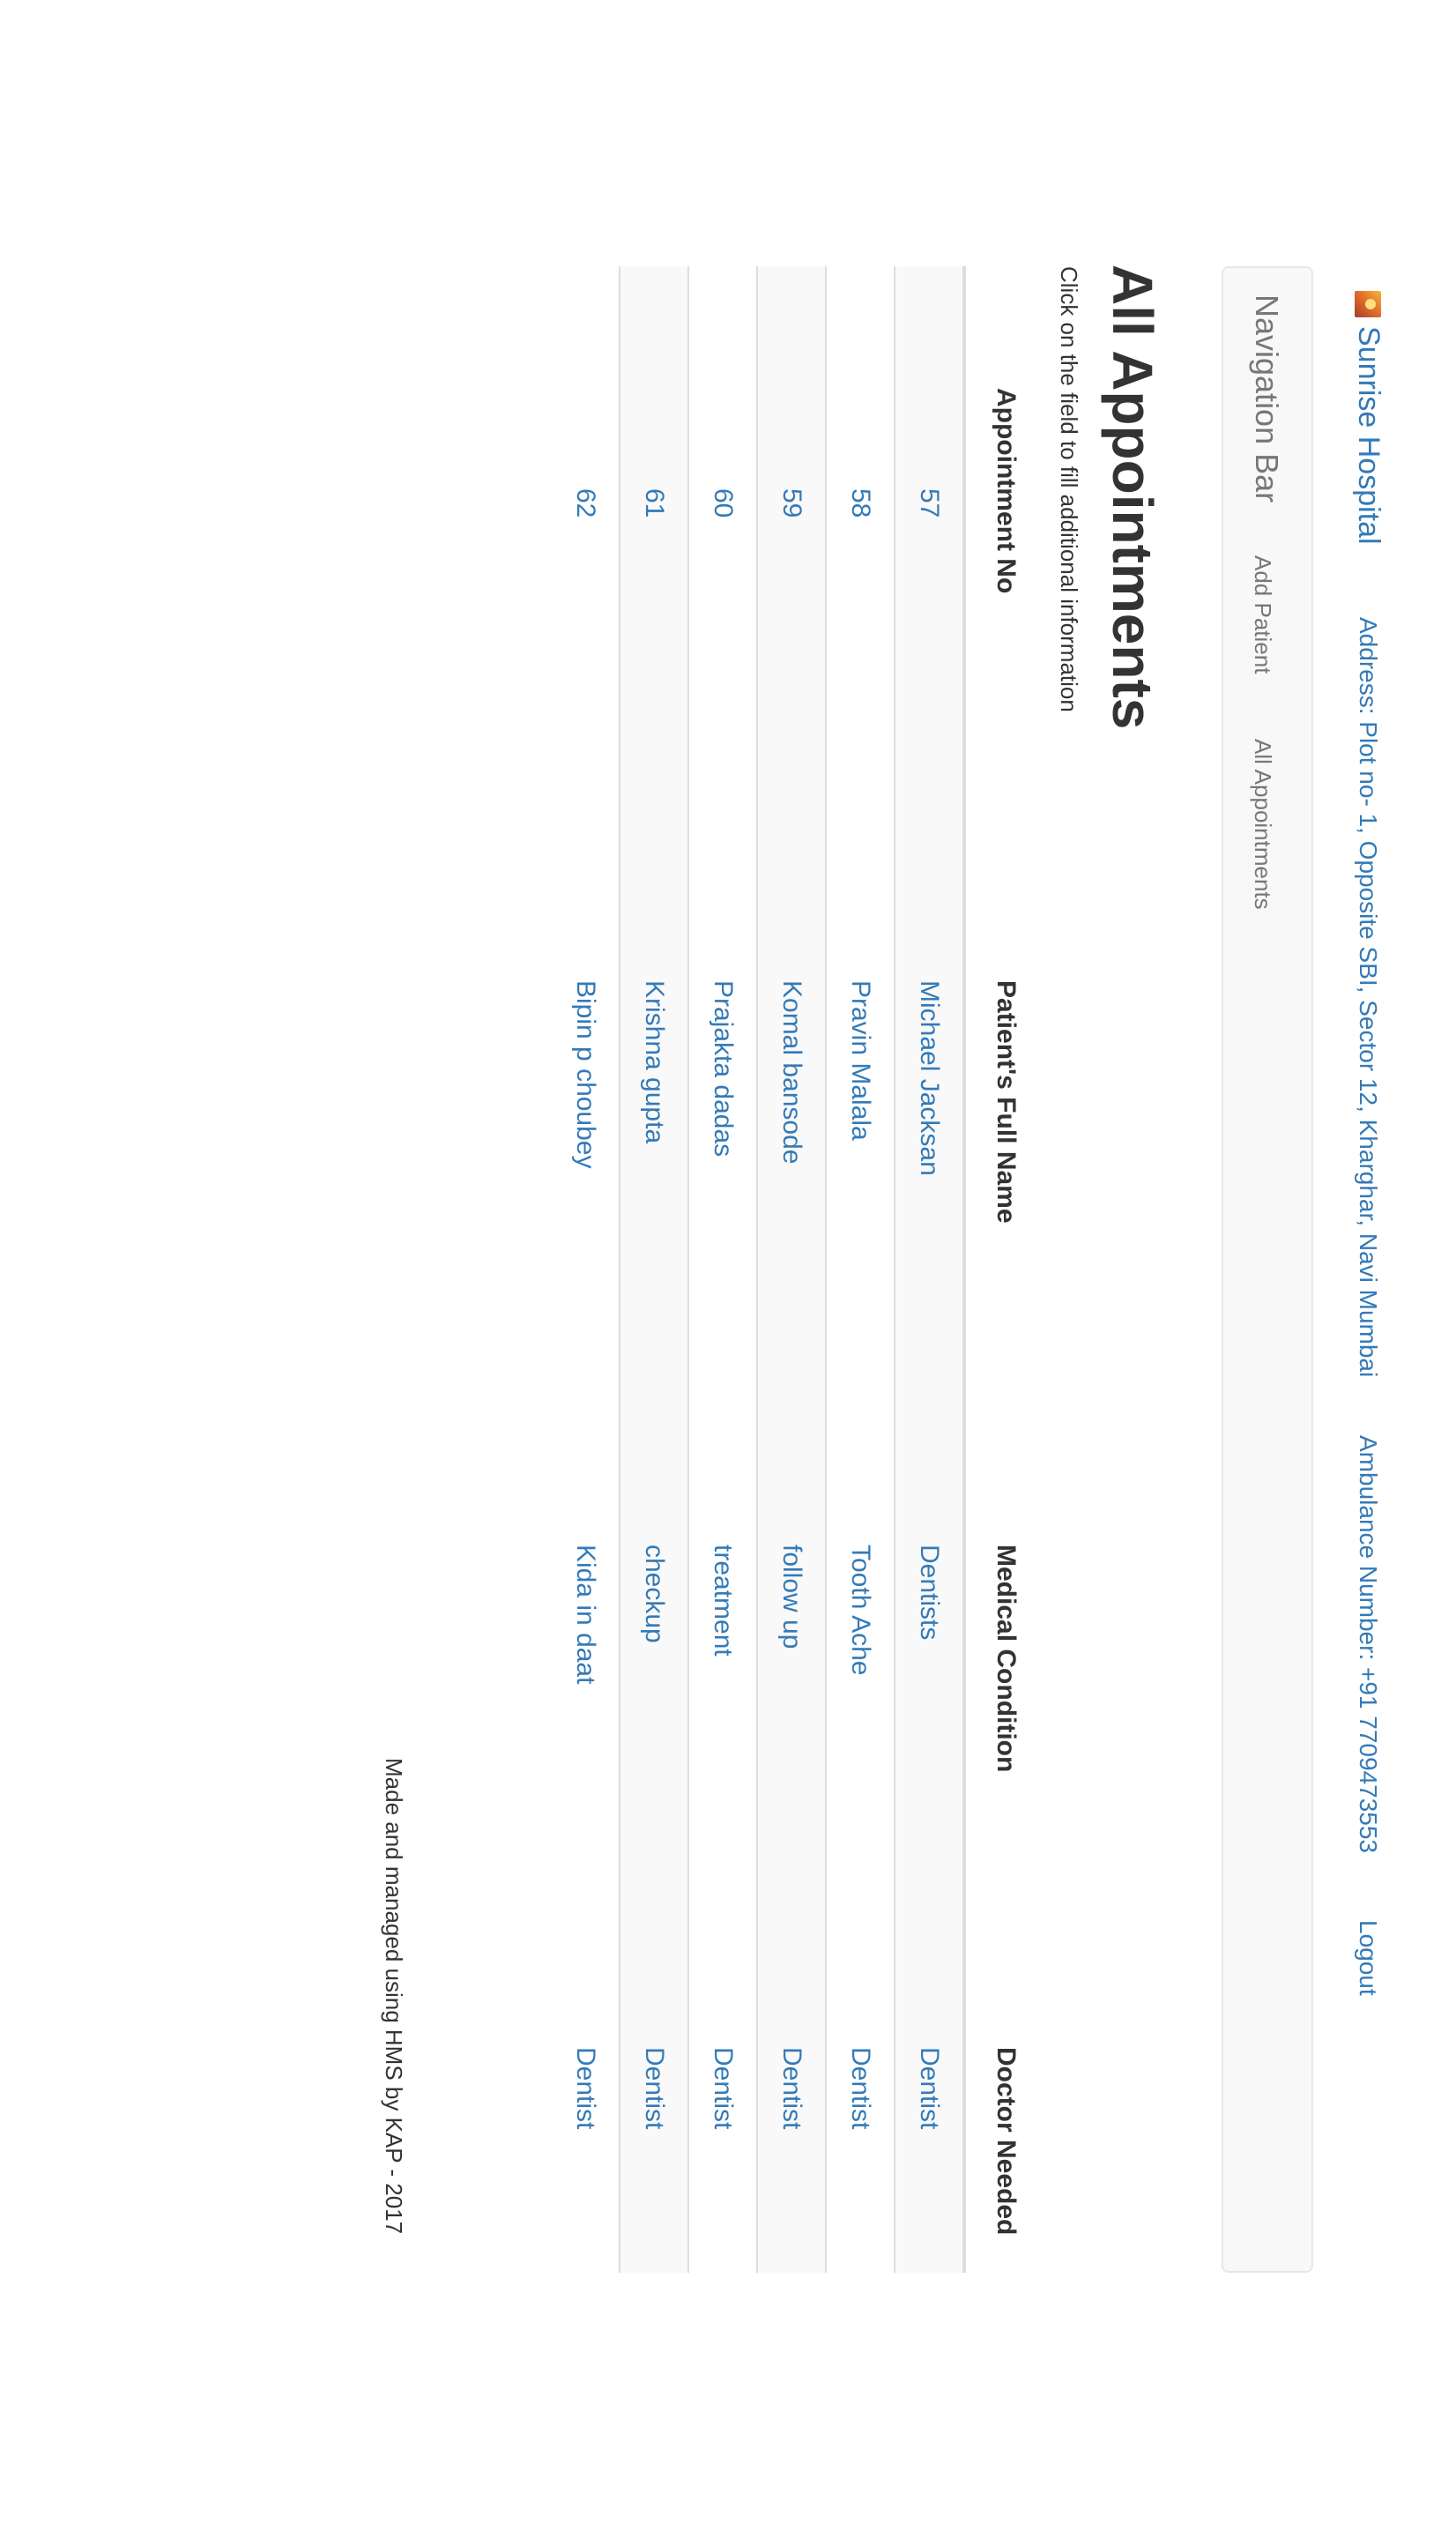 Image resolution: width=1456 pixels, height=2539 pixels. Describe the element at coordinates (791, 1796) in the screenshot. I see `cell-medical-condition: follow up` at that location.